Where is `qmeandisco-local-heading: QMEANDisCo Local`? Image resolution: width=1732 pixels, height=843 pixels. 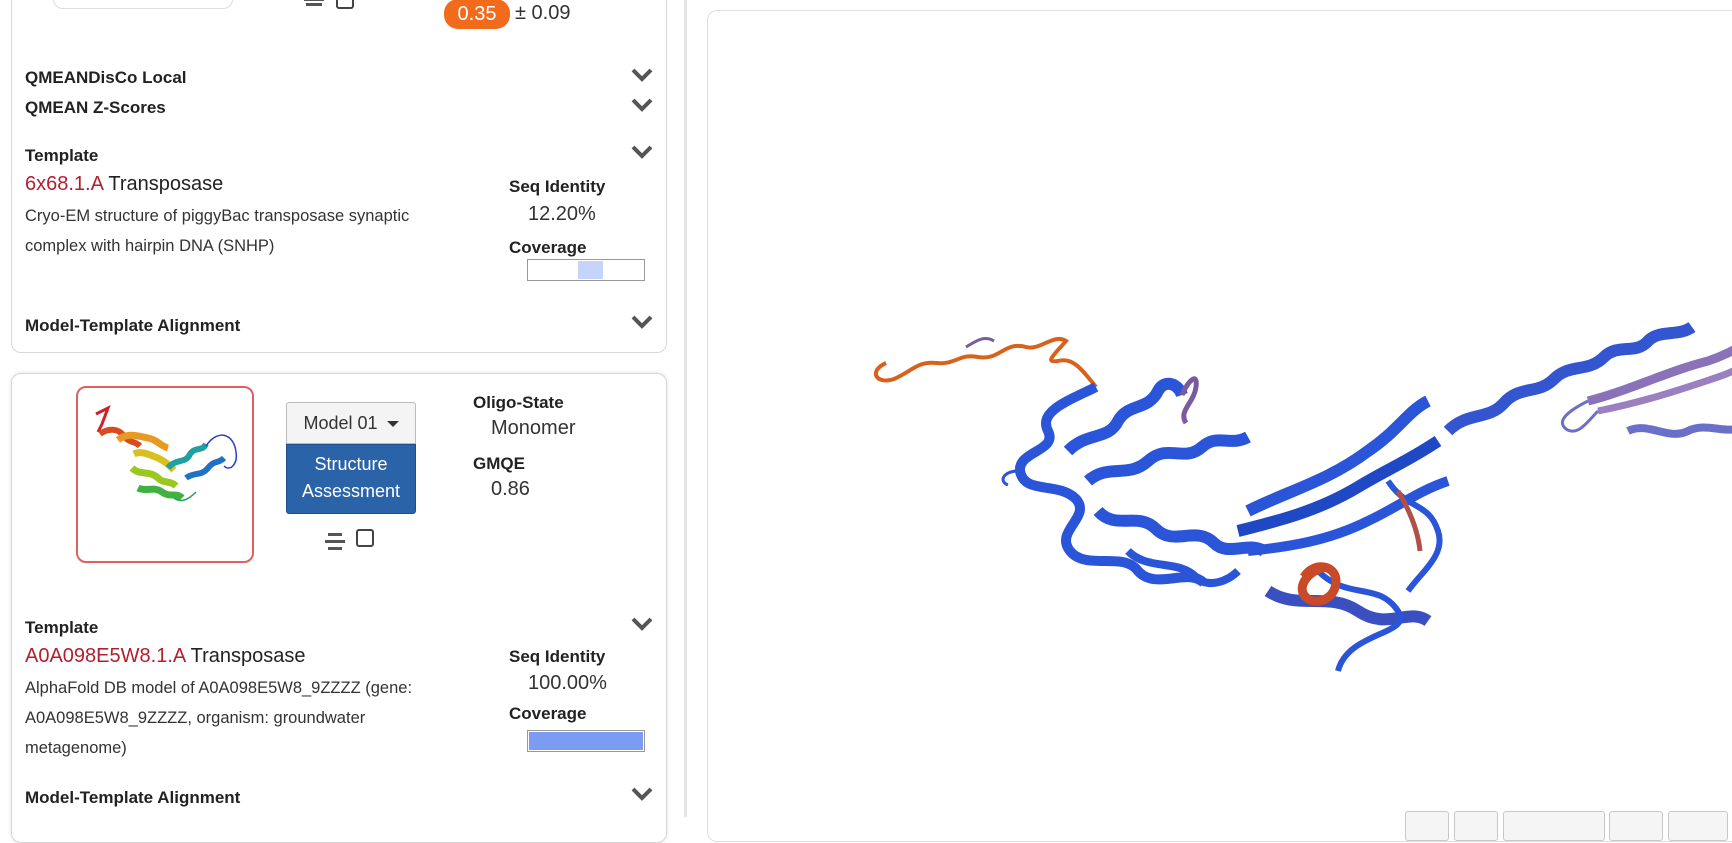 qmeandisco-local-heading: QMEANDisCo Local is located at coordinates (106, 78).